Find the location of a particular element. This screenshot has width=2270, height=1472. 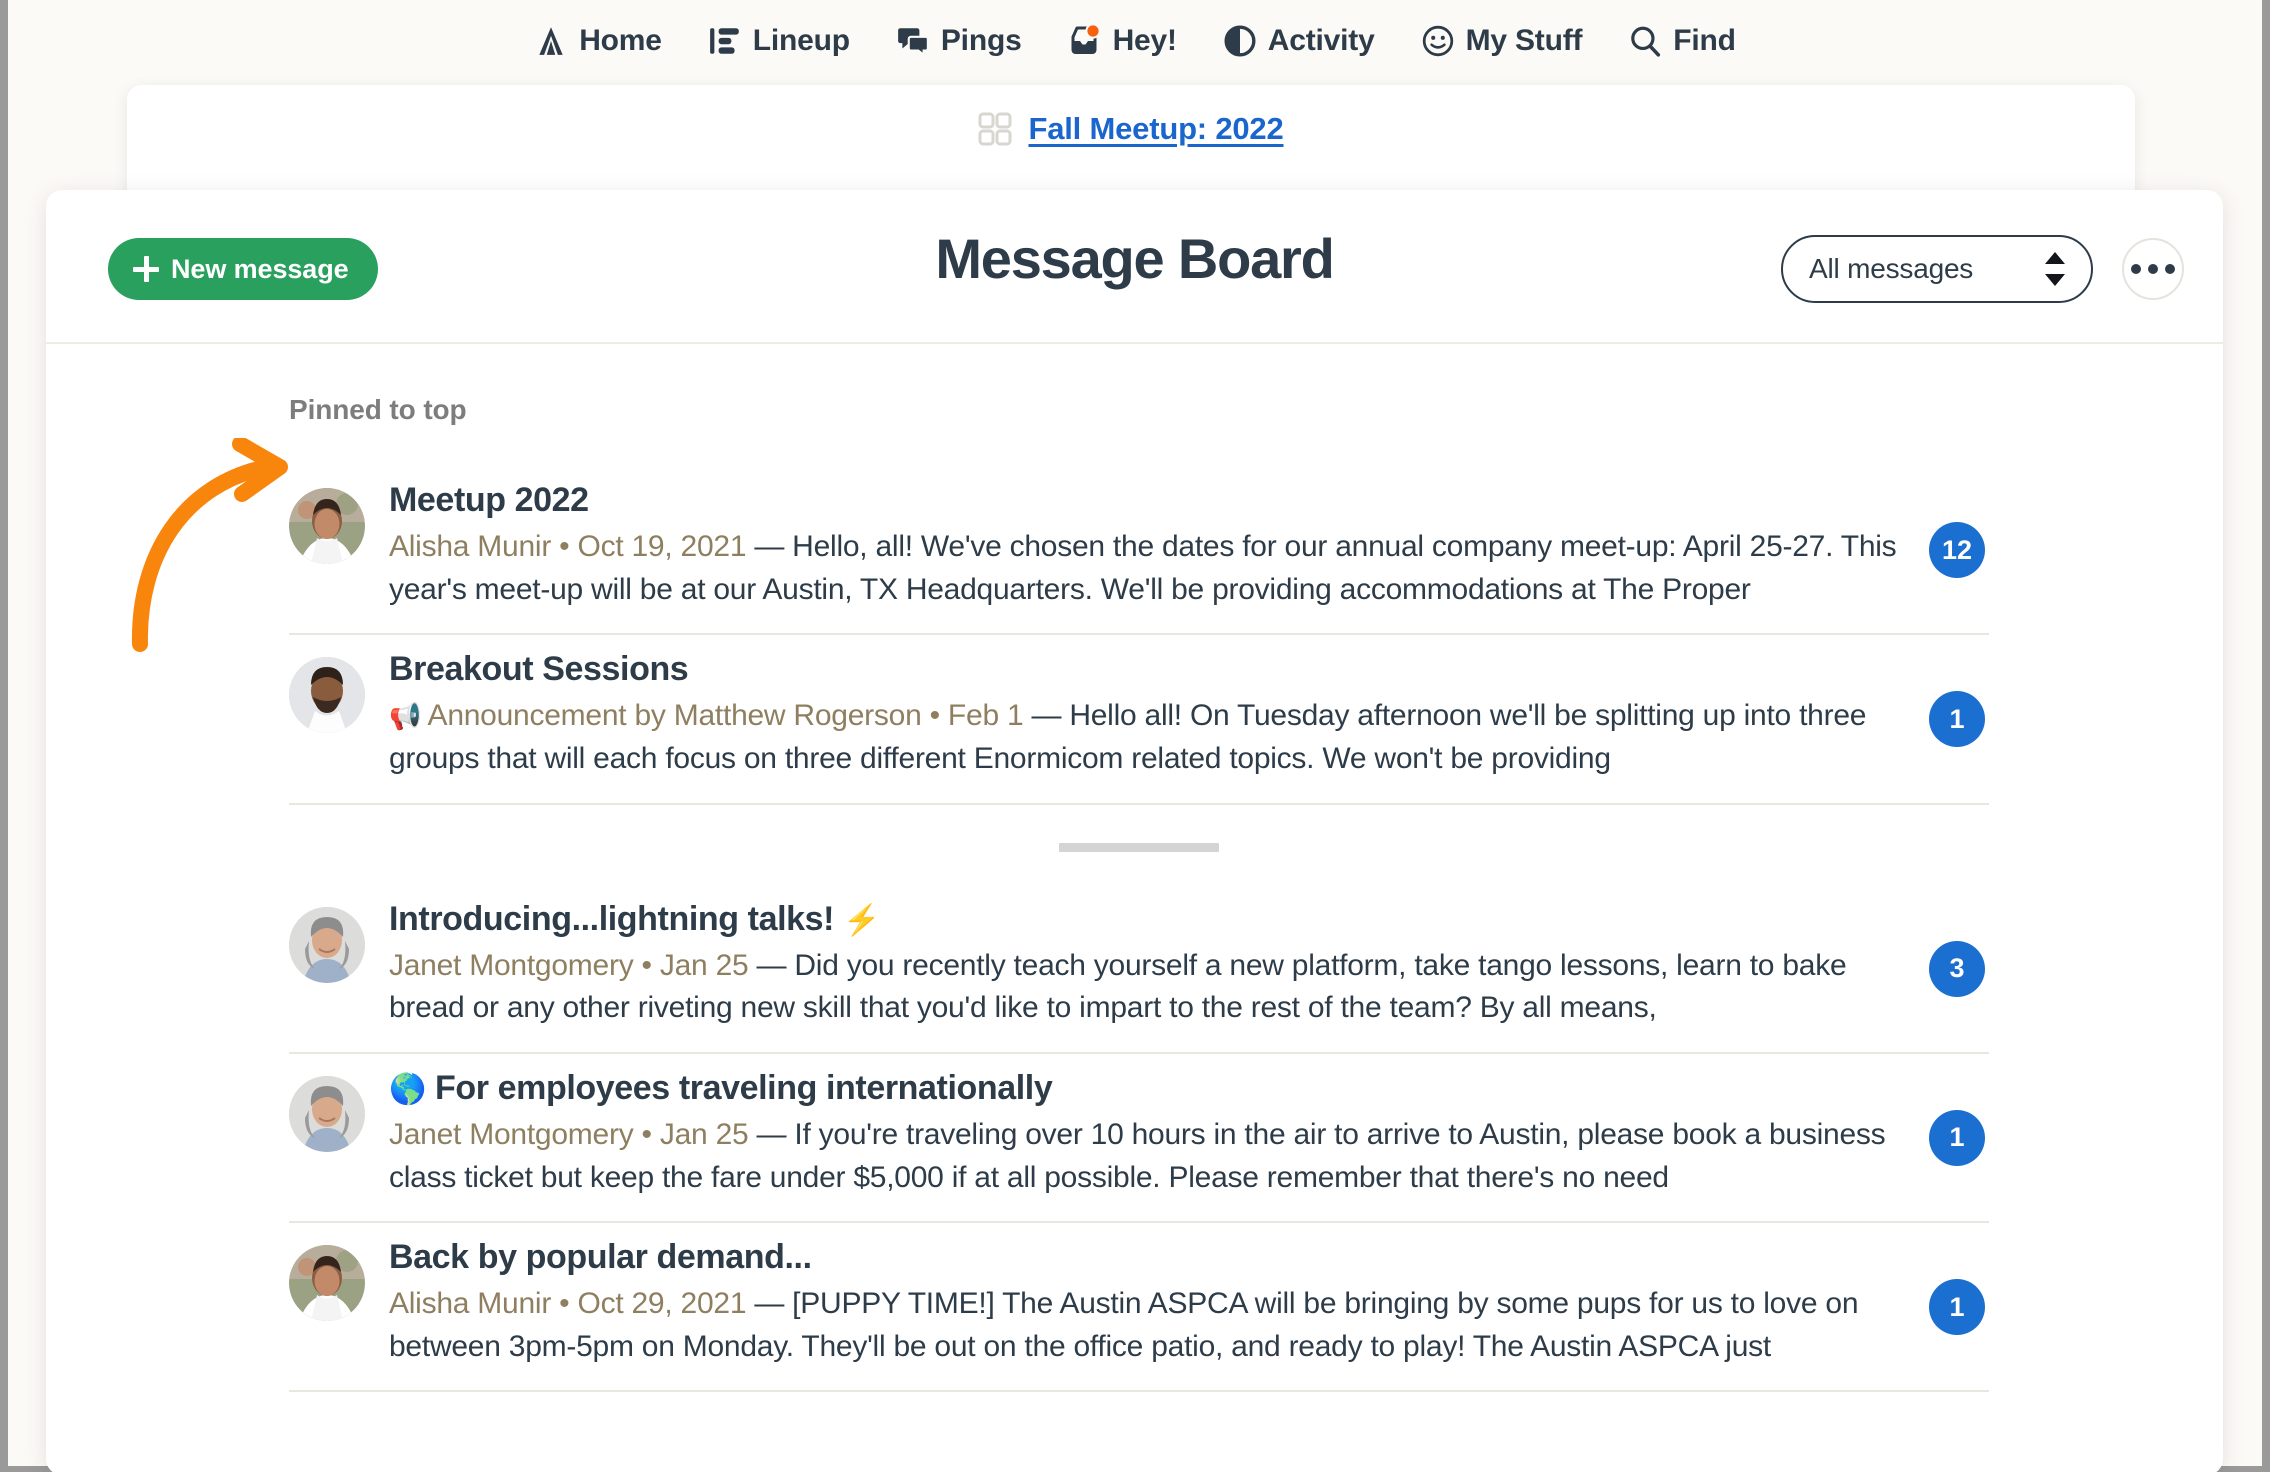

nav-item-my-stuff: My Stuff is located at coordinates (1502, 41).